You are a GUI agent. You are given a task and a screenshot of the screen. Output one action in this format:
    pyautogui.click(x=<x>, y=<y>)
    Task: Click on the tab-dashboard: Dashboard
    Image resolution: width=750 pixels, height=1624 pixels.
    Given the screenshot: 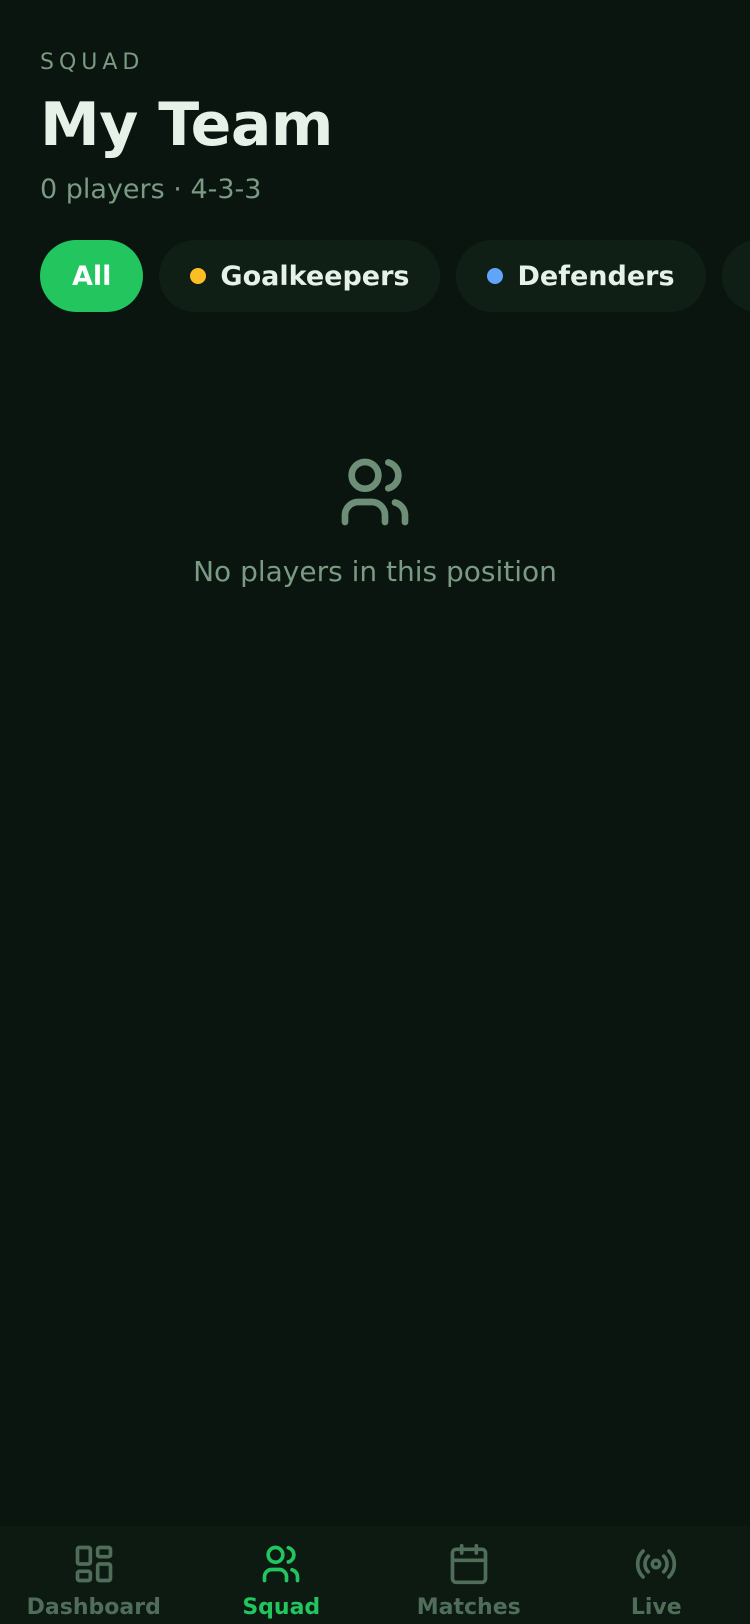 What is the action you would take?
    pyautogui.click(x=94, y=1575)
    